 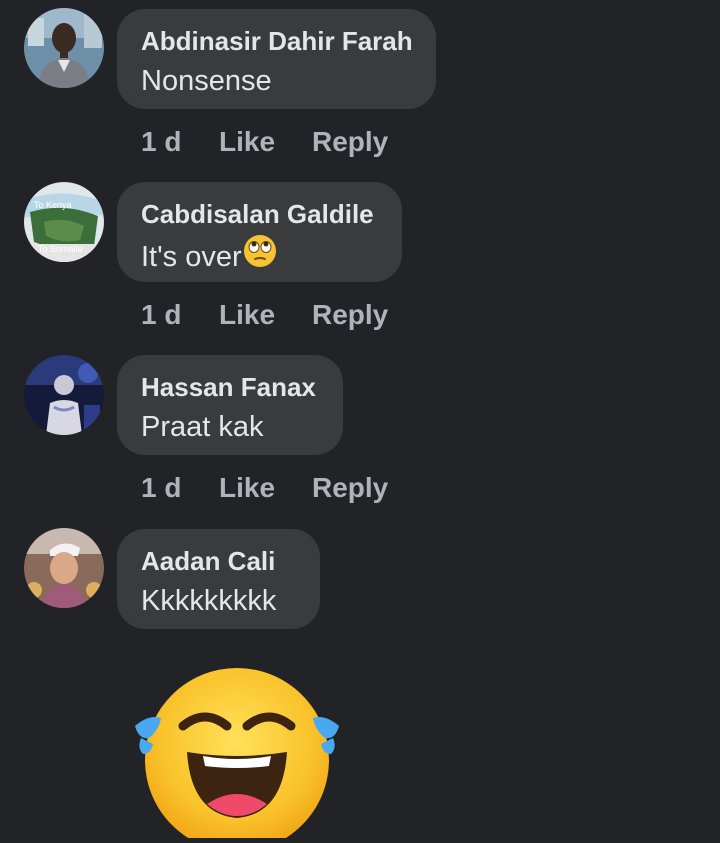 What do you see at coordinates (259, 214) in the screenshot?
I see `comment-author: Cabdisalan Galdile` at bounding box center [259, 214].